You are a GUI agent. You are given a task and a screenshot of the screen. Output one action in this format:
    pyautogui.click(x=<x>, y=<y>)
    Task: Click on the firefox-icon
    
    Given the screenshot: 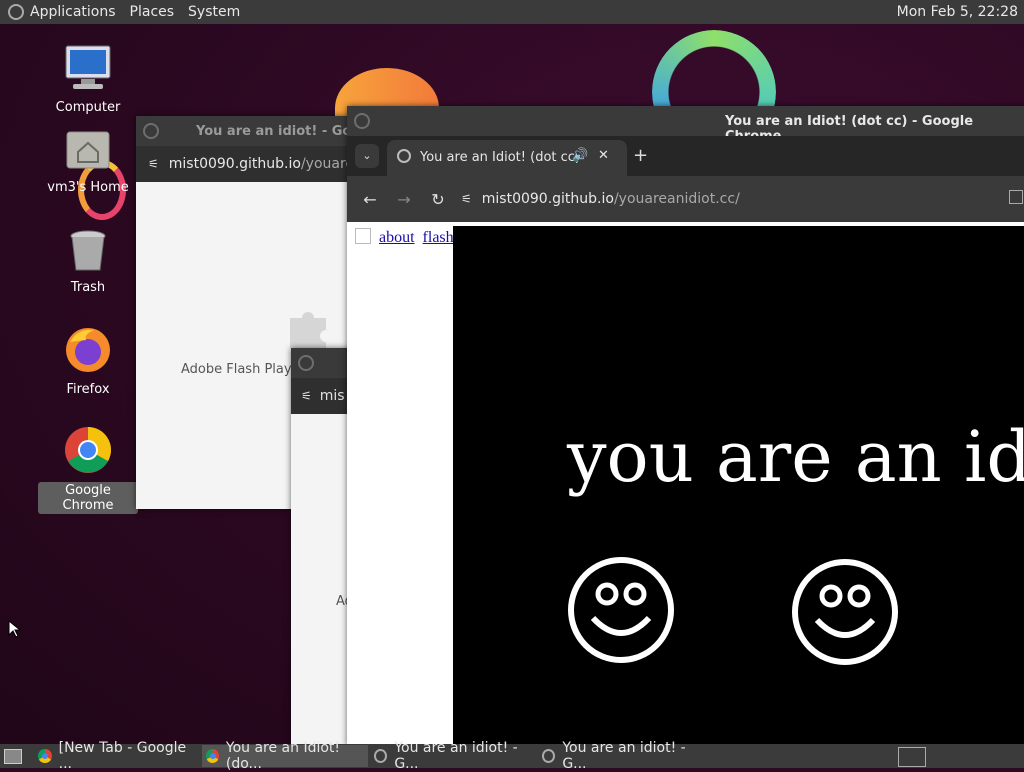 What is the action you would take?
    pyautogui.click(x=88, y=350)
    